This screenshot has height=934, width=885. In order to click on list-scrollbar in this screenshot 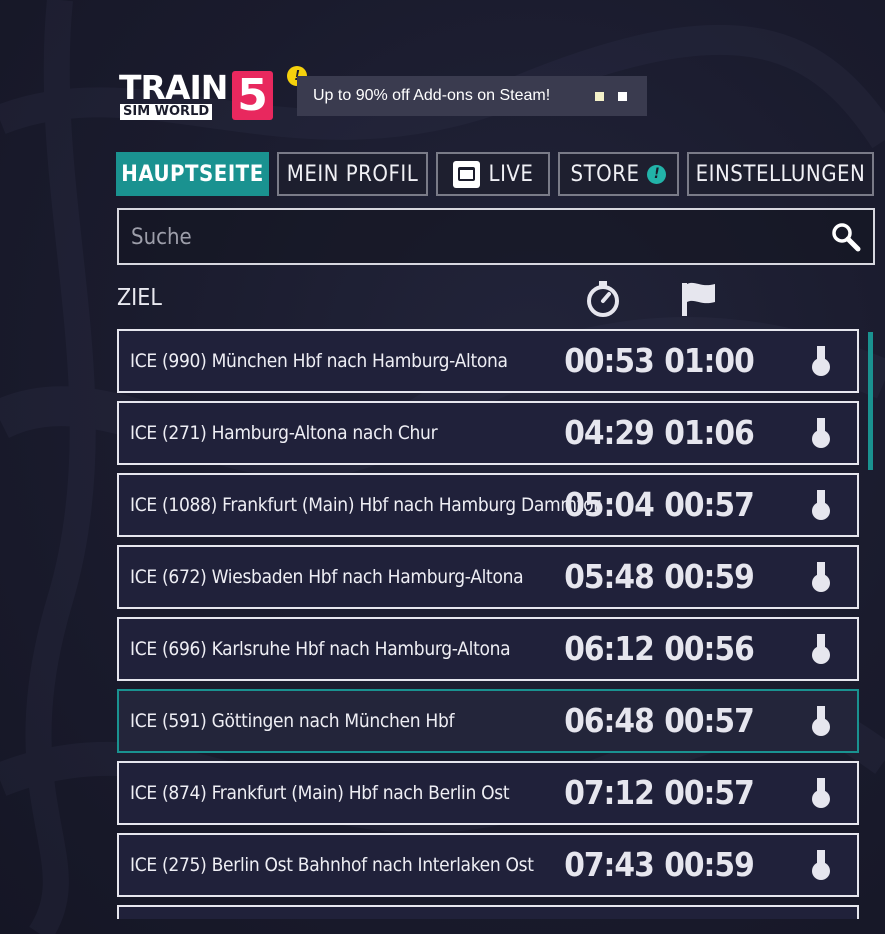, I will do `click(870, 401)`.